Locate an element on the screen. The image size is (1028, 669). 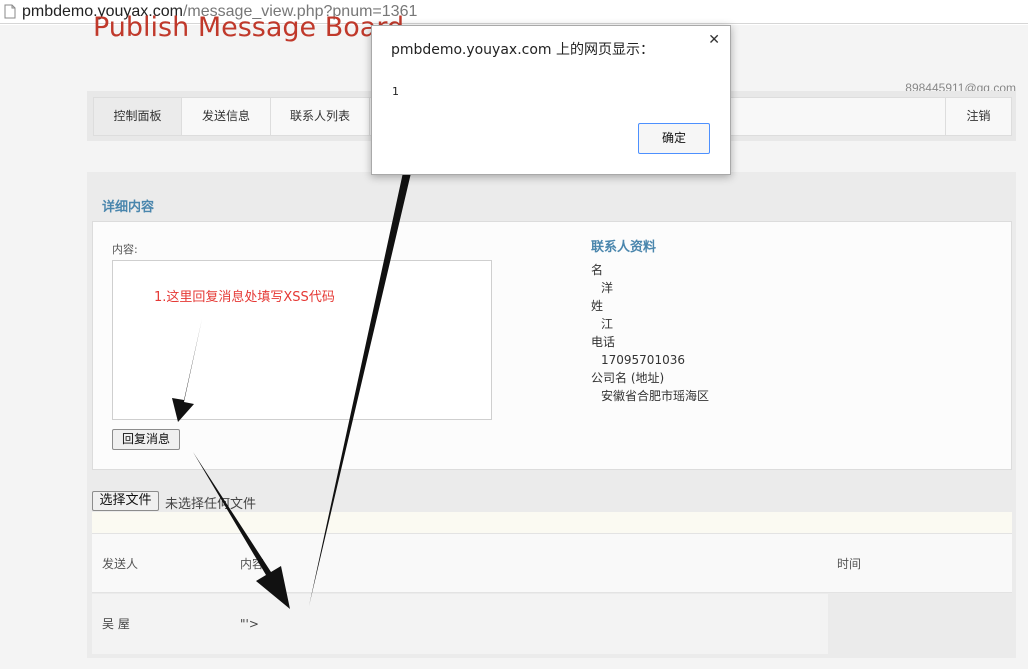
contact-first-name-label: 名 is located at coordinates (597, 270).